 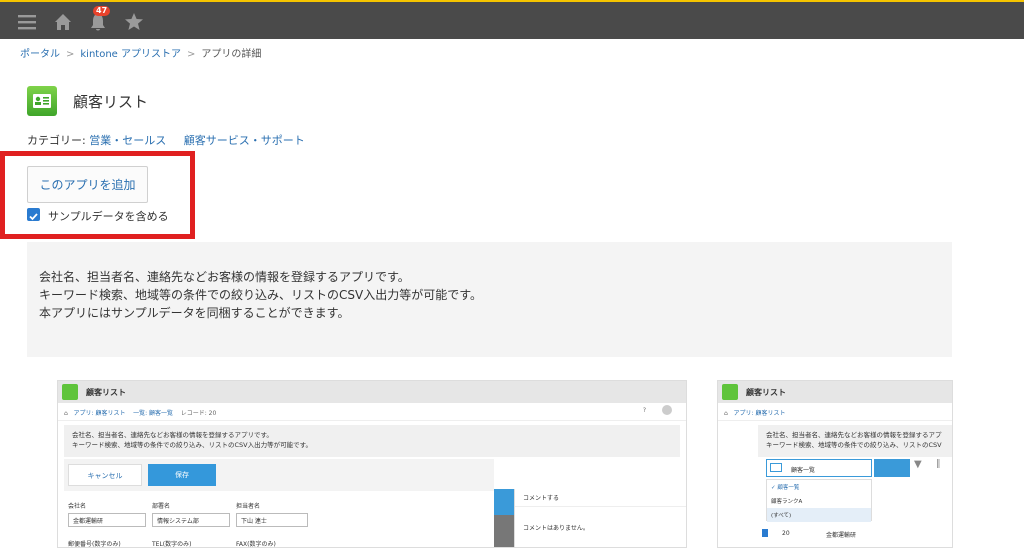 I want to click on preview-no-comment: コメントはありません。, so click(x=556, y=528).